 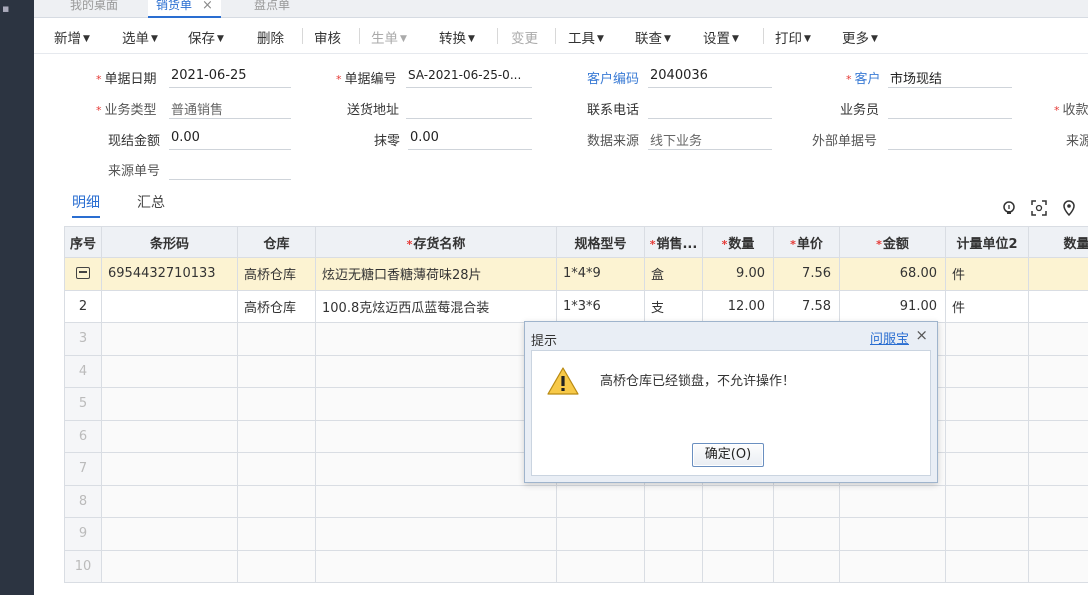 What do you see at coordinates (738, 274) in the screenshot?
I see `cell-qty: 9.00` at bounding box center [738, 274].